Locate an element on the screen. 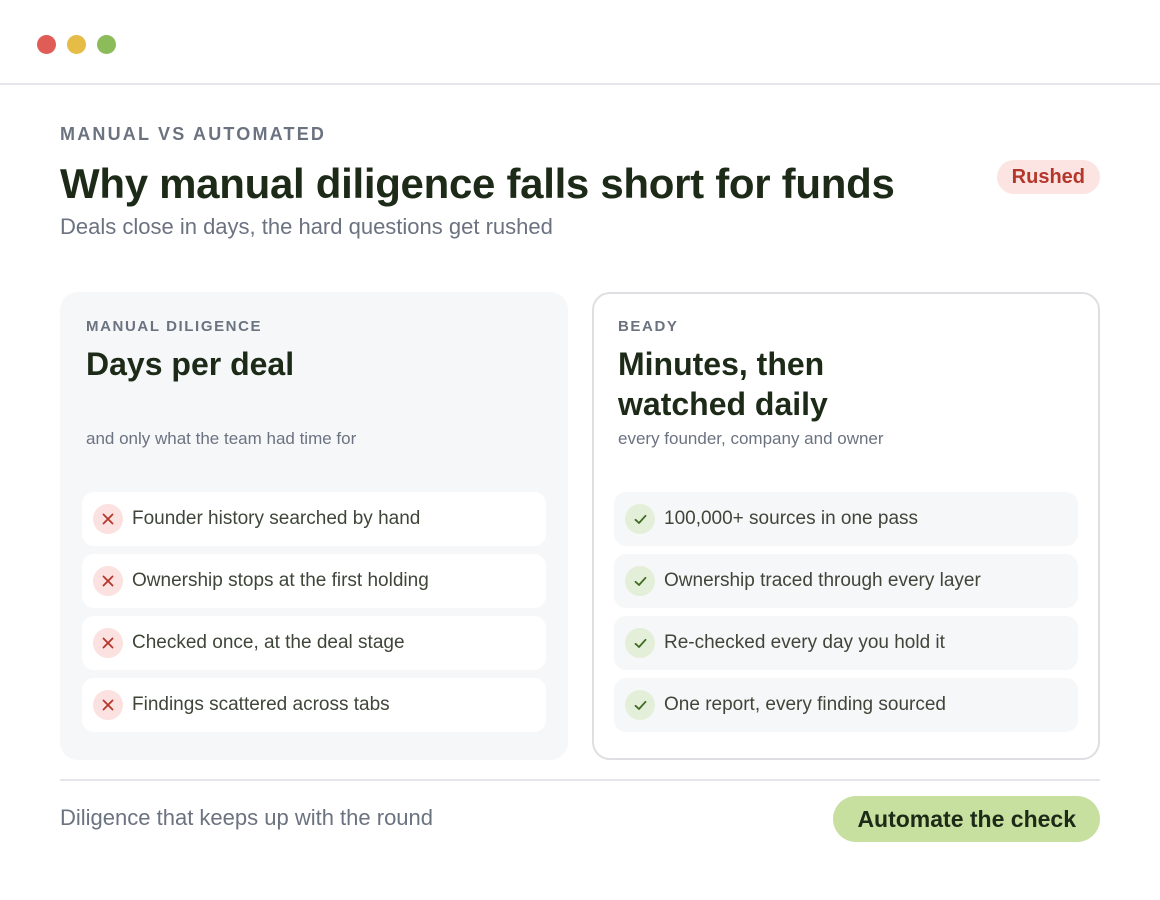 The height and width of the screenshot is (900, 1160). list-item-label: Re-checked every day you hold it is located at coordinates (804, 642).